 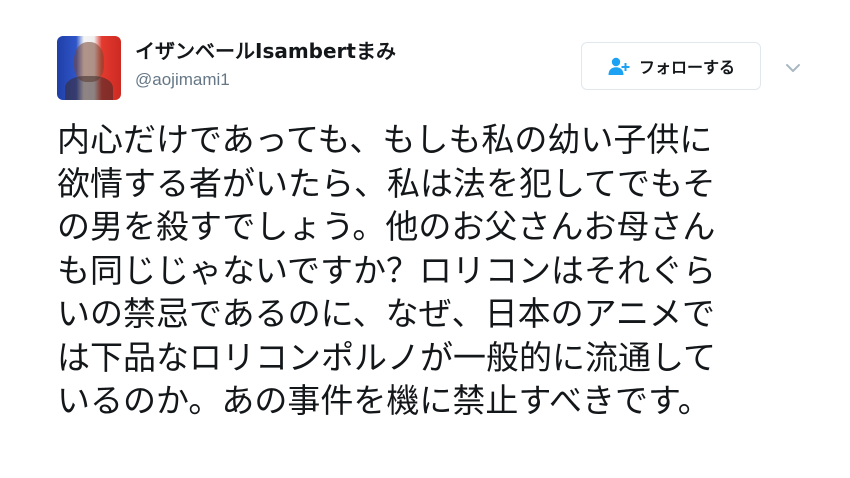 I want to click on tweet-text-line: 欲情する者がいたら、私は法を犯してでもそ, so click(x=386, y=183).